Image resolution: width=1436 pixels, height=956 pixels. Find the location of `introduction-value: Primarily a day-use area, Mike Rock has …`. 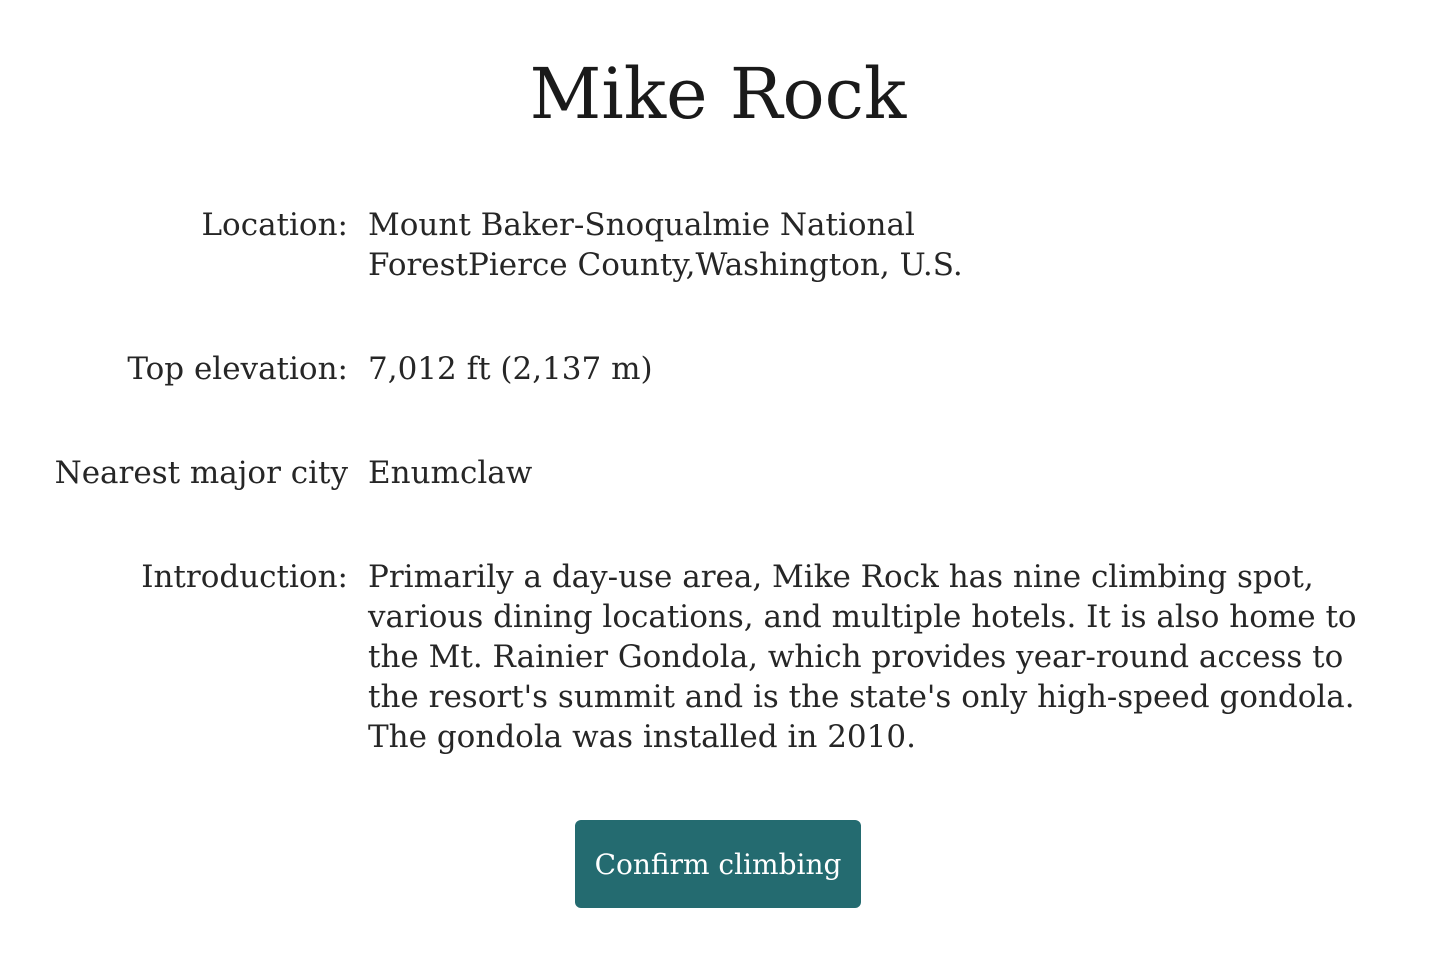

introduction-value: Primarily a day-use area, Mike Rock has … is located at coordinates (862, 657).